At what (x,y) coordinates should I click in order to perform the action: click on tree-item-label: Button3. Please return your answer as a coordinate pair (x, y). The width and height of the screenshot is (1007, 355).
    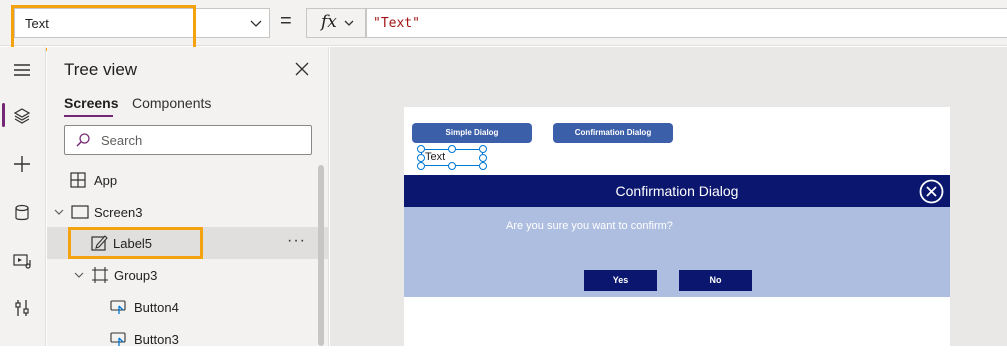
    Looking at the image, I should click on (156, 339).